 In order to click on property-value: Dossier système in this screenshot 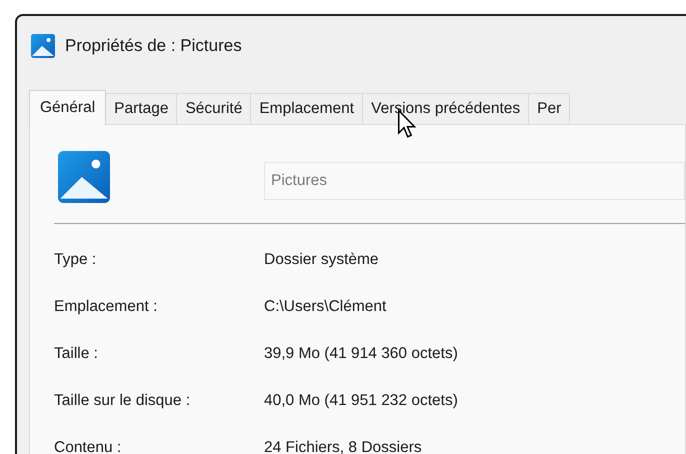, I will do `click(322, 259)`.